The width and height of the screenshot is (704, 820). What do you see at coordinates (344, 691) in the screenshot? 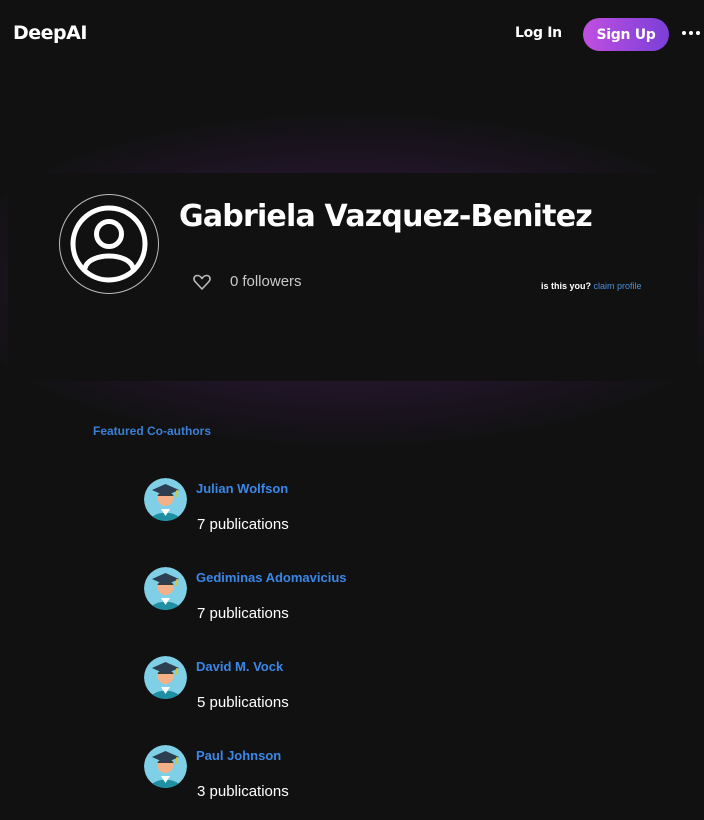
I see `coauthor-item: David M. Vock 5 publications` at bounding box center [344, 691].